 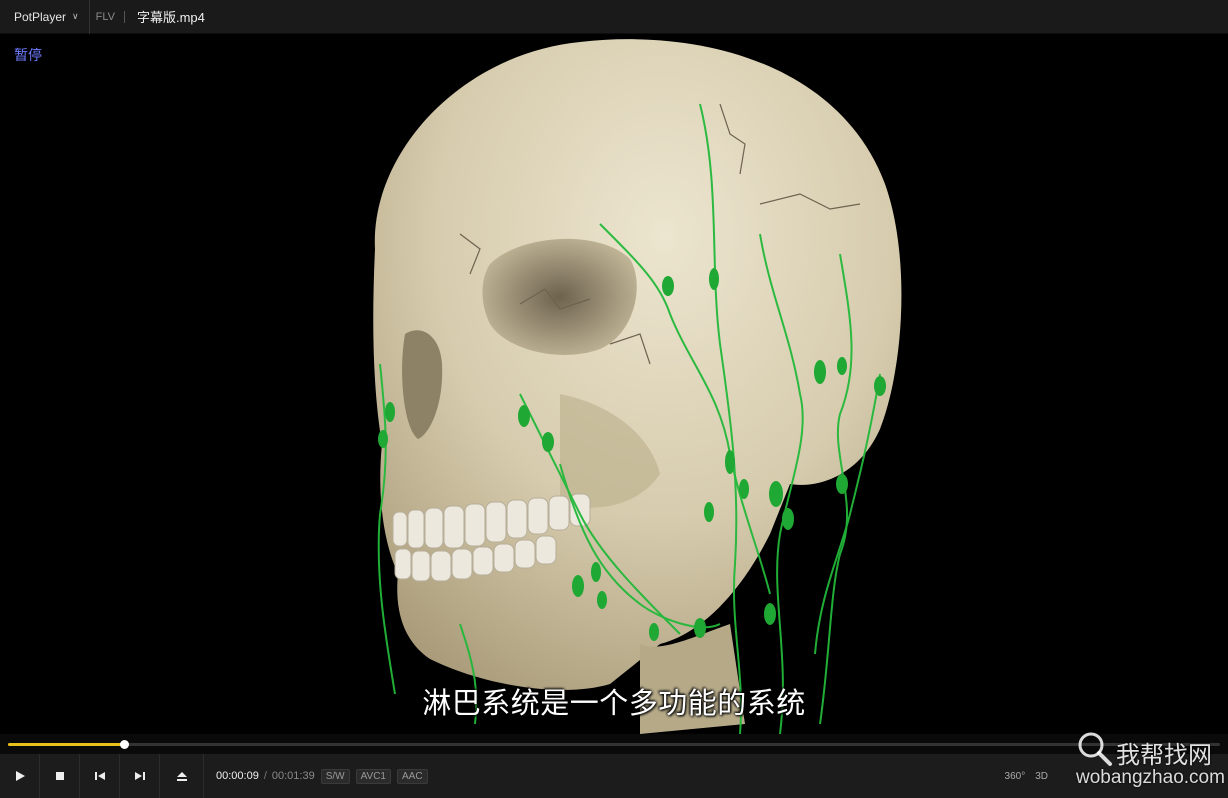 I want to click on subtitle-text: 淋巴系统是一个多功能的系统, so click(x=614, y=703).